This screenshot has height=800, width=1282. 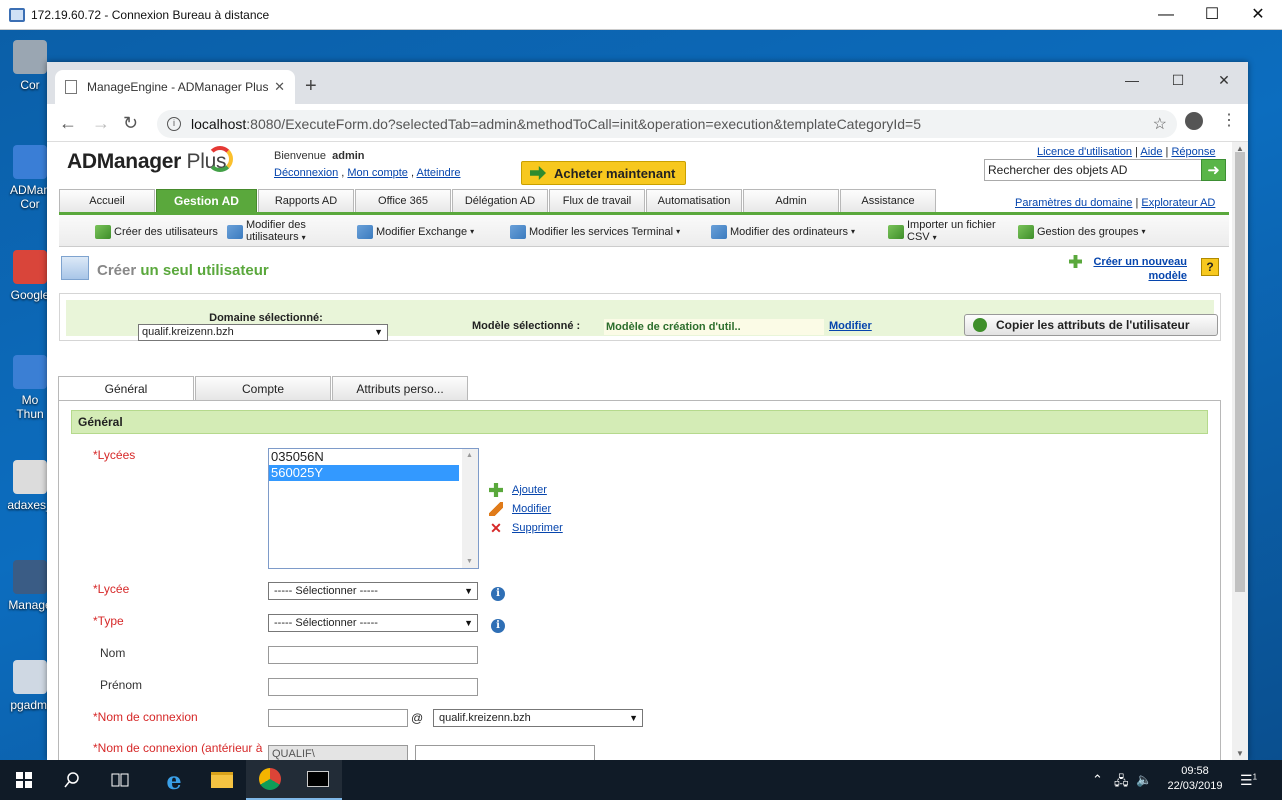 I want to click on bookmark-star-icon: ☆, so click(x=1160, y=124).